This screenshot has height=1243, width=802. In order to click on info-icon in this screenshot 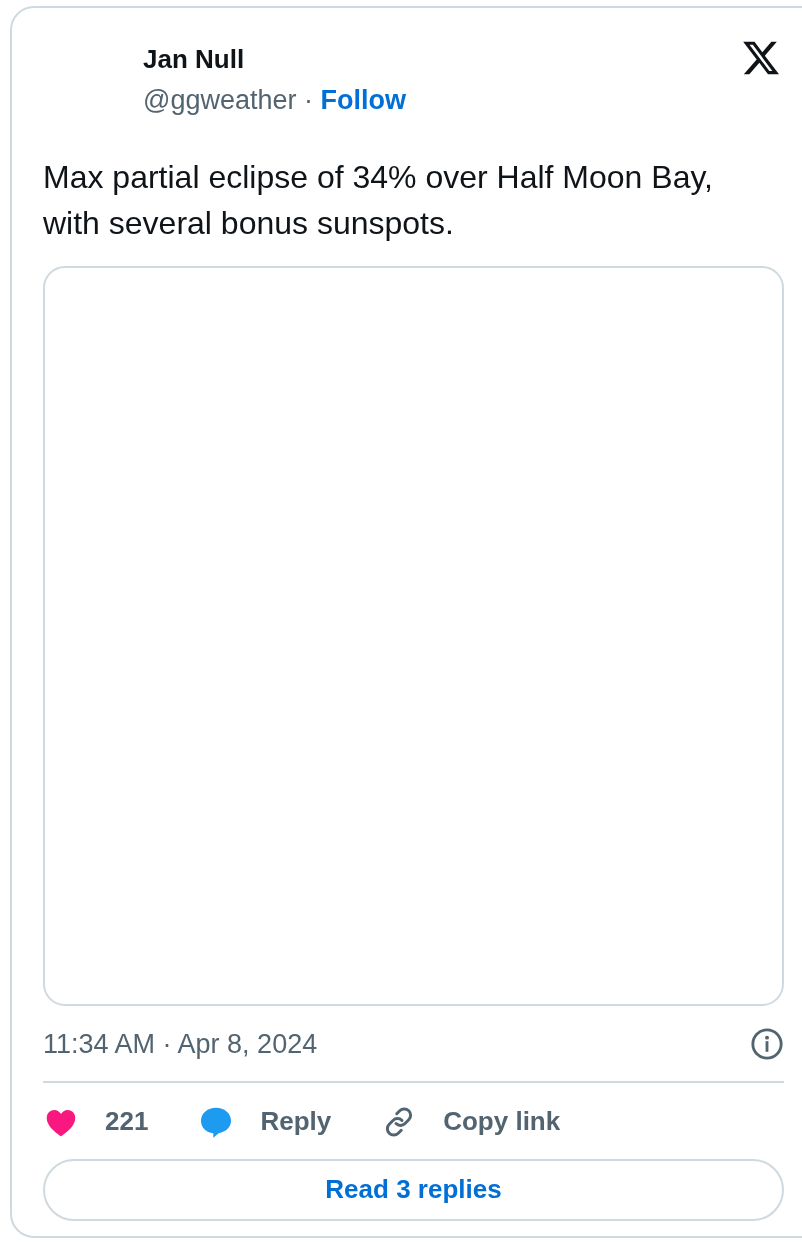, I will do `click(767, 1044)`.